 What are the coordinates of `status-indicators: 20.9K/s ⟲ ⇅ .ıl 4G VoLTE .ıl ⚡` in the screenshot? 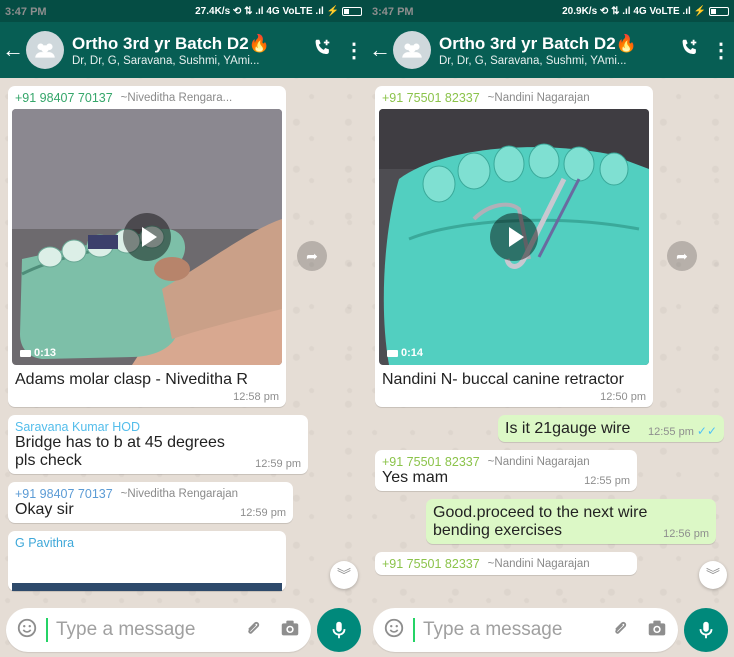 It's located at (645, 11).